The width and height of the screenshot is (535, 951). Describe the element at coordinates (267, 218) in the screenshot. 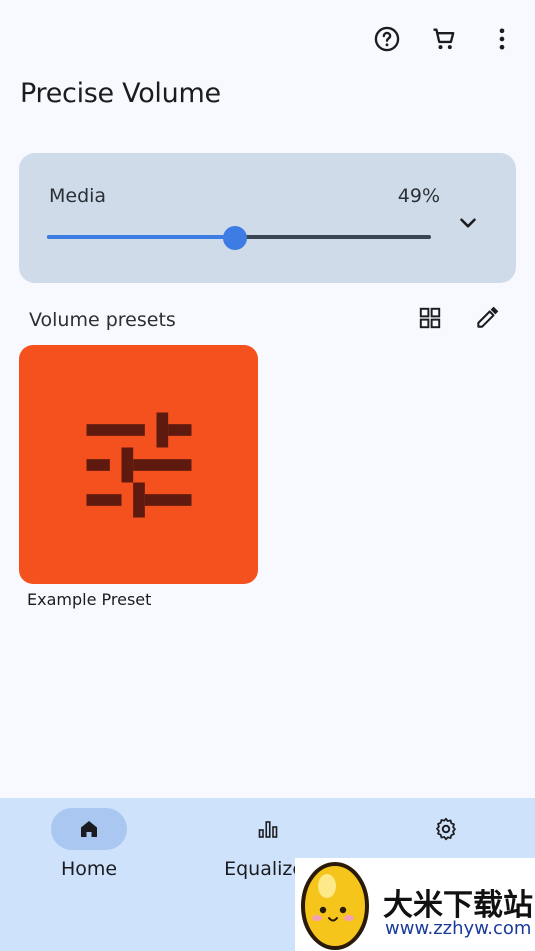

I see `volume-card: Media 49%` at that location.